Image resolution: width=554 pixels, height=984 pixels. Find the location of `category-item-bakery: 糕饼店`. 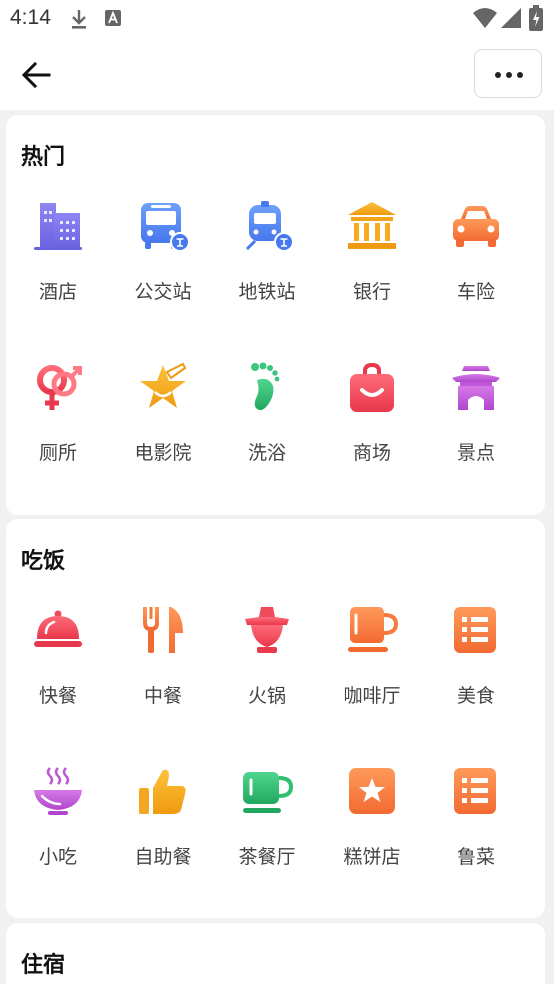

category-item-bakery: 糕饼店 is located at coordinates (372, 836).